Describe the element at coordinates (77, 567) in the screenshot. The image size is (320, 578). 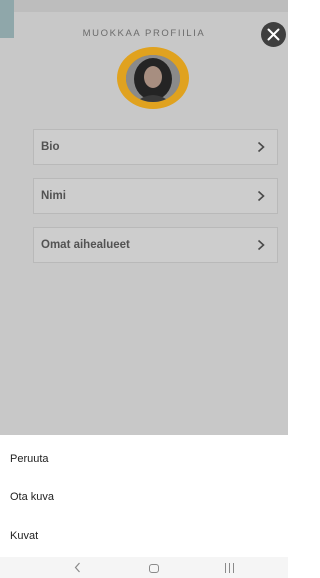
I see `back-icon` at that location.